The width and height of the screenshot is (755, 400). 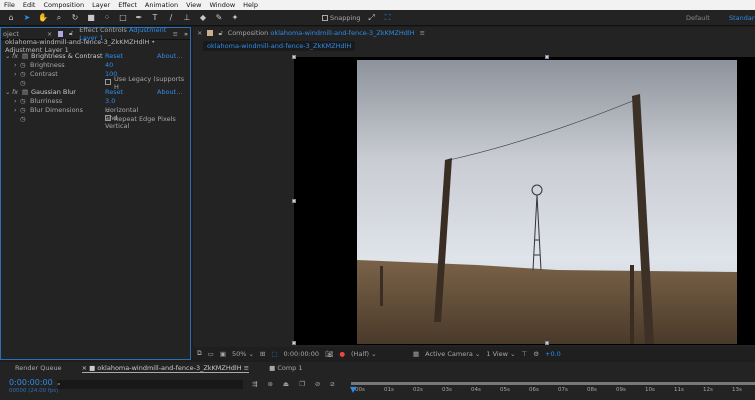 What do you see at coordinates (187, 17) in the screenshot?
I see `clone-stamp-icon: ⊥` at bounding box center [187, 17].